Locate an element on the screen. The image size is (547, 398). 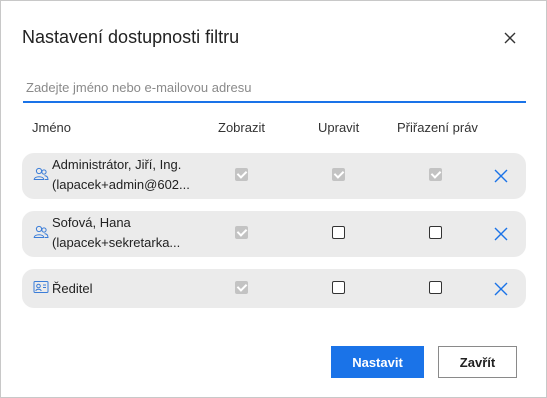
search-input is located at coordinates (274, 88).